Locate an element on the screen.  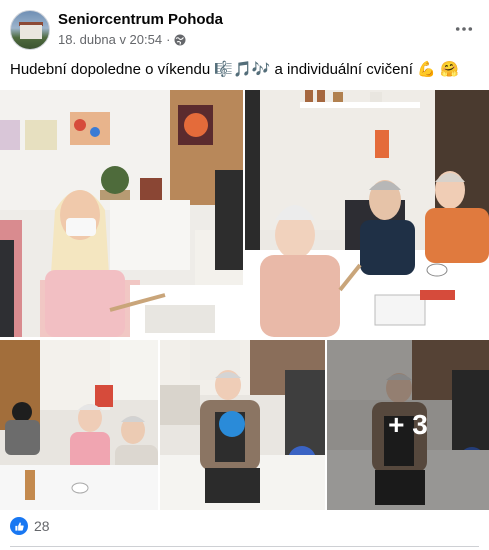
more-photos-overlay: + 3 is located at coordinates (408, 425).